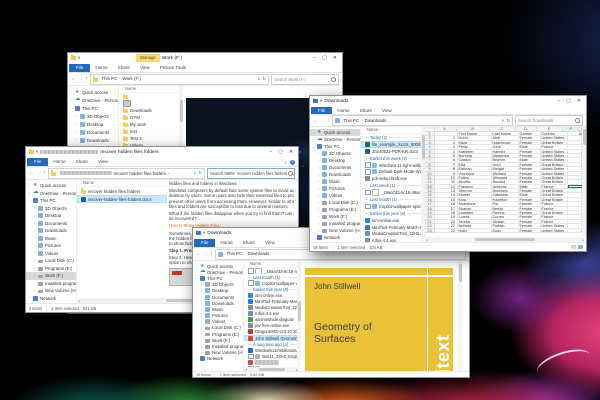 Image resolution: width=600 pixels, height=400 pixels. What do you see at coordinates (376, 120) in the screenshot?
I see `breadcrumb-item: Downloads` at bounding box center [376, 120].